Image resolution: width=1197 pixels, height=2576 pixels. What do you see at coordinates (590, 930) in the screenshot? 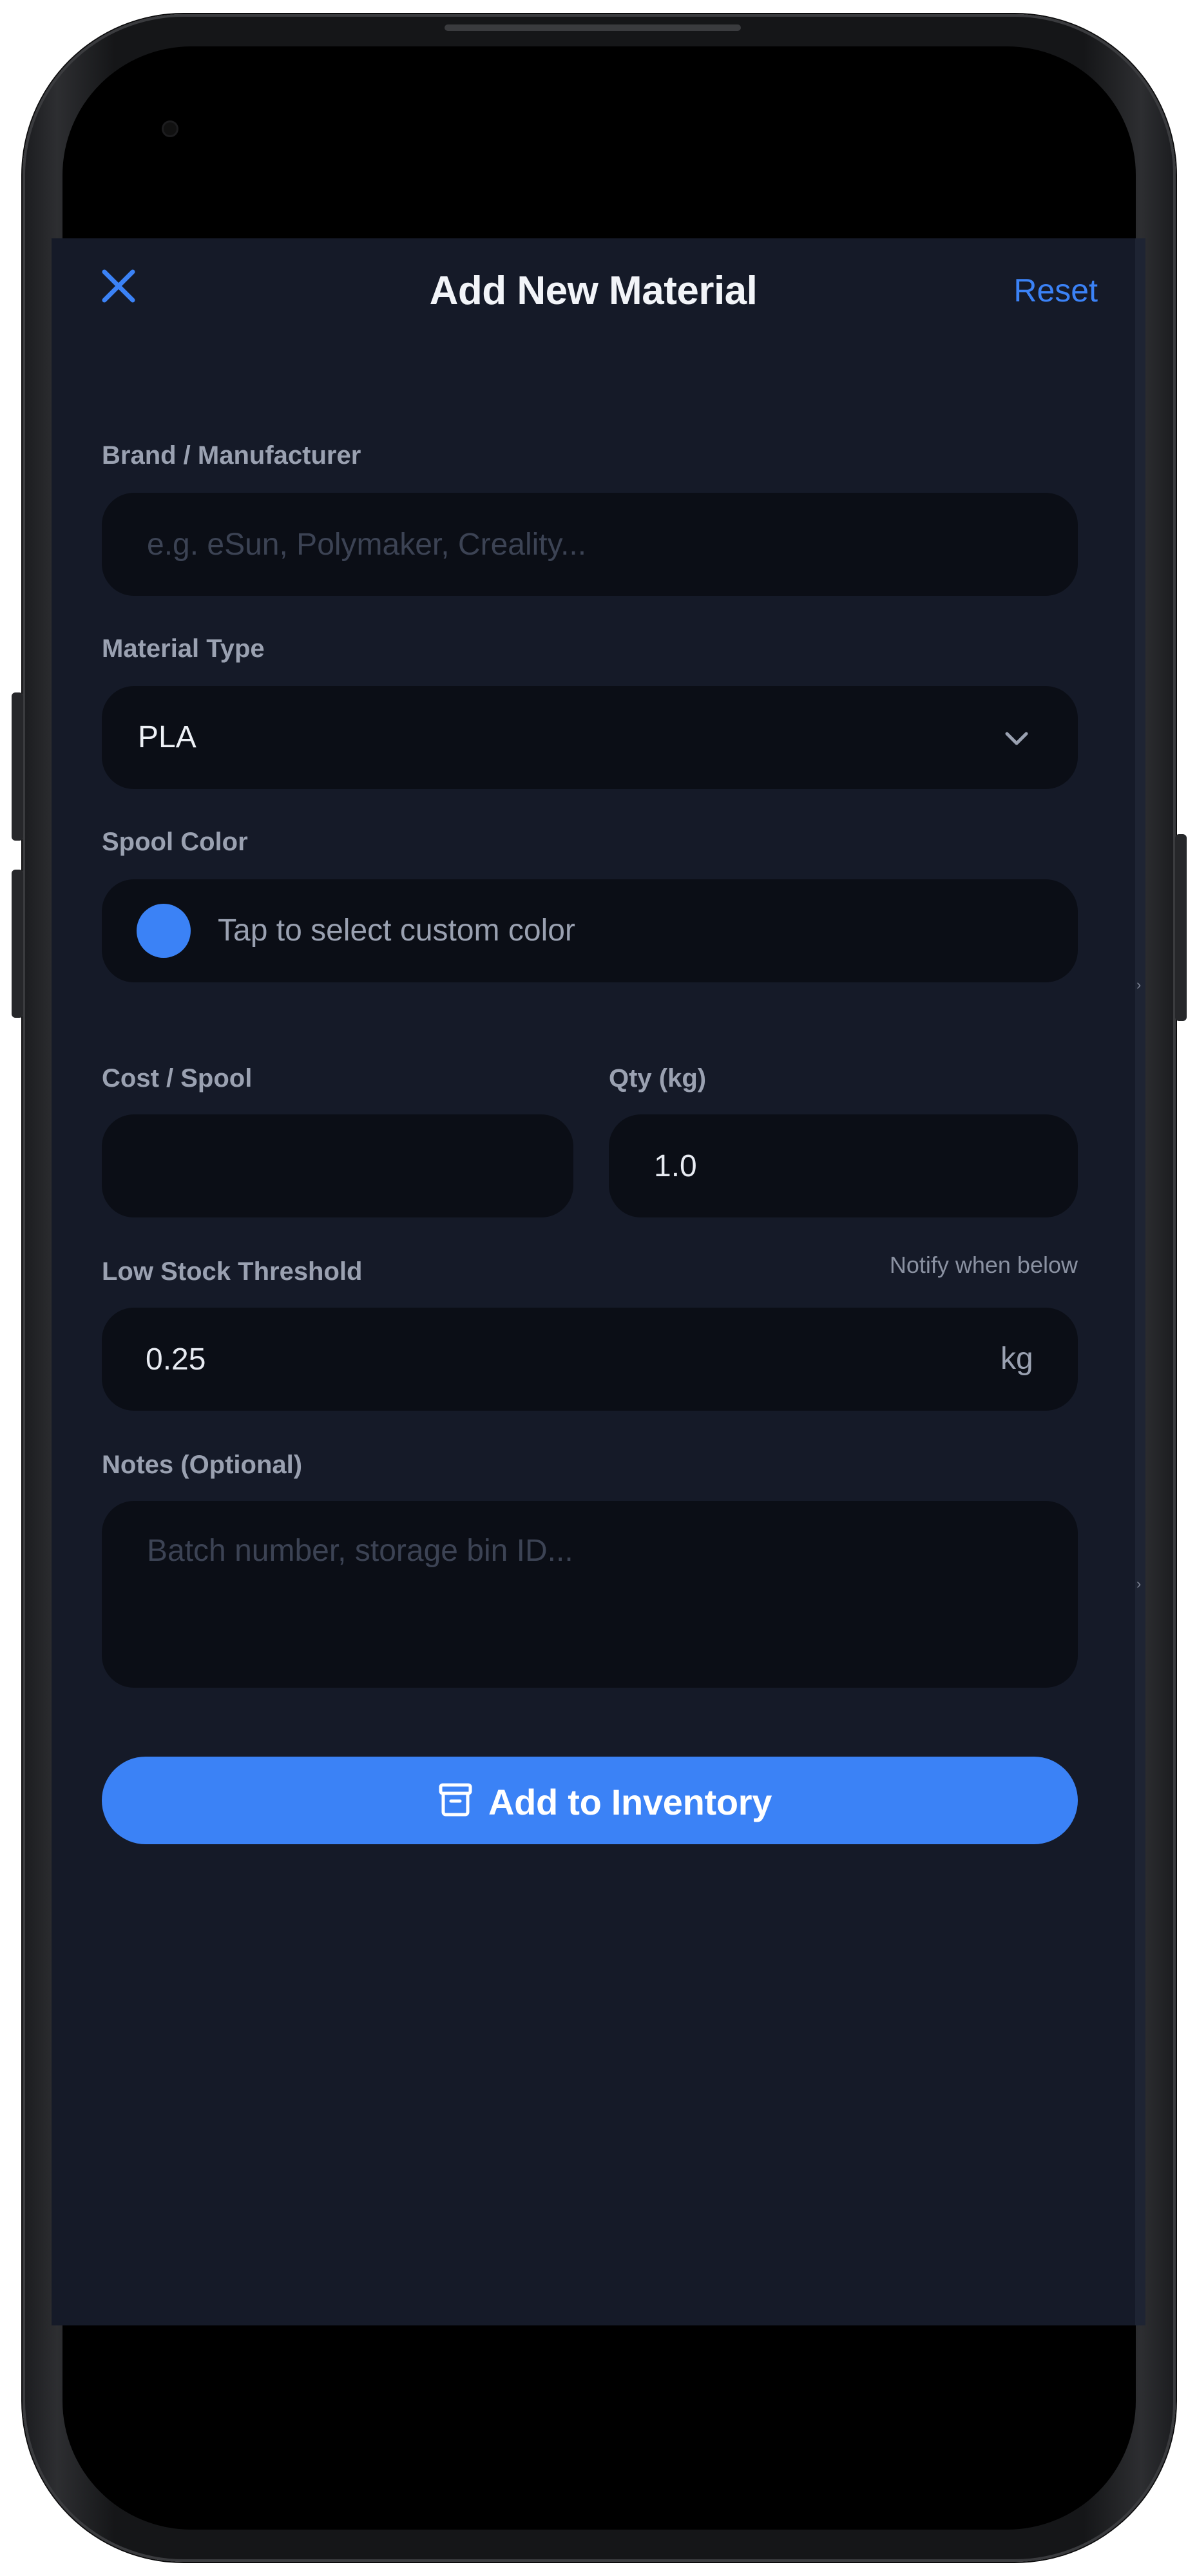
I see `spool-color-picker: Tap to select custom color` at bounding box center [590, 930].